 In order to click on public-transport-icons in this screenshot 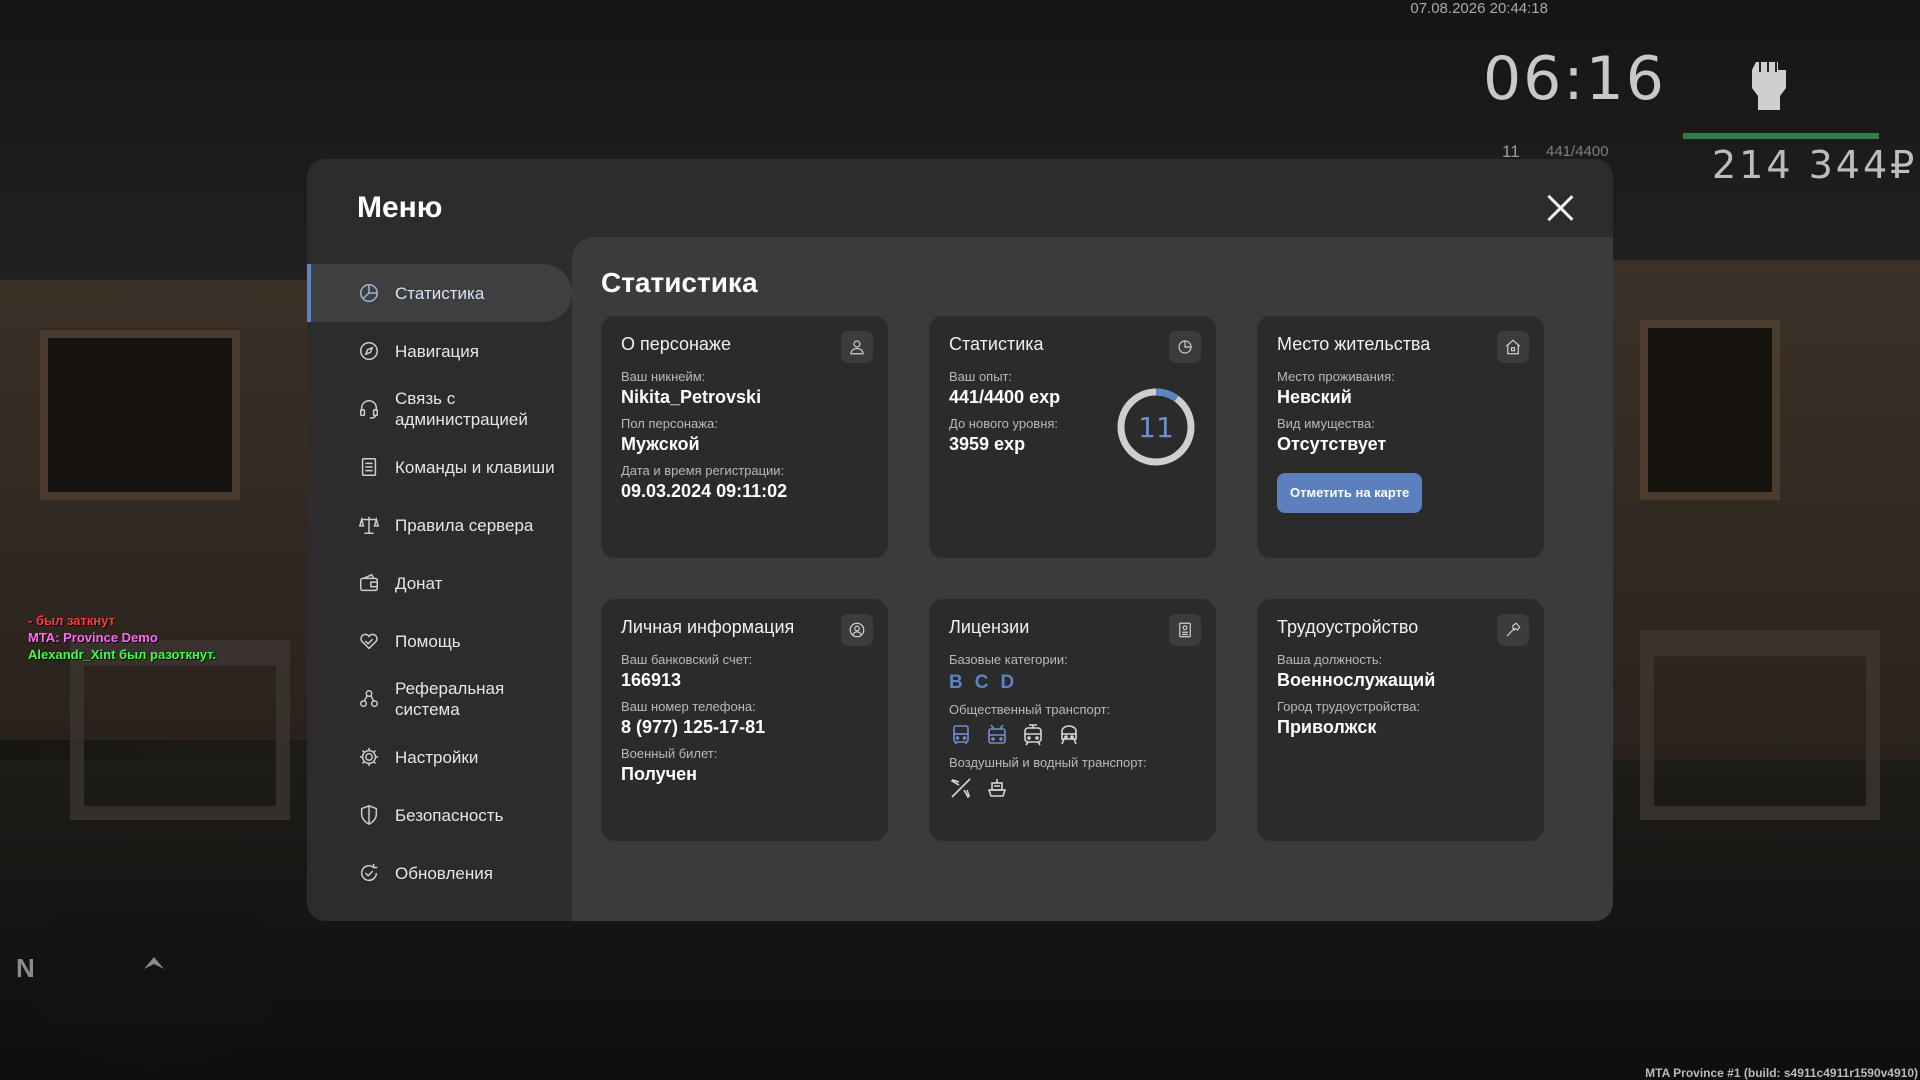, I will do `click(1072, 735)`.